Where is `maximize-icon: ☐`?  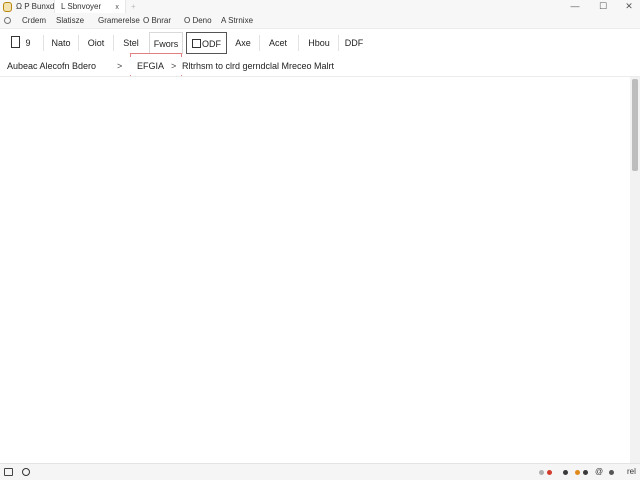
maximize-icon: ☐ is located at coordinates (603, 6).